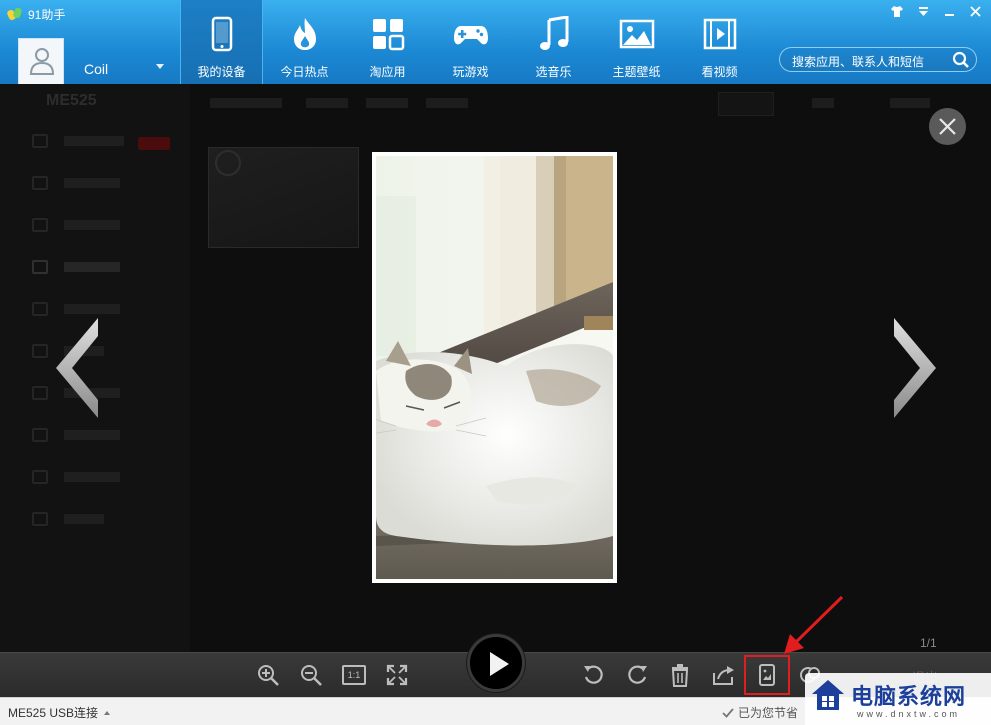 The width and height of the screenshot is (991, 725). What do you see at coordinates (858, 62) in the screenshot?
I see `search-placeholder: 搜索应用、联系人和短信` at bounding box center [858, 62].